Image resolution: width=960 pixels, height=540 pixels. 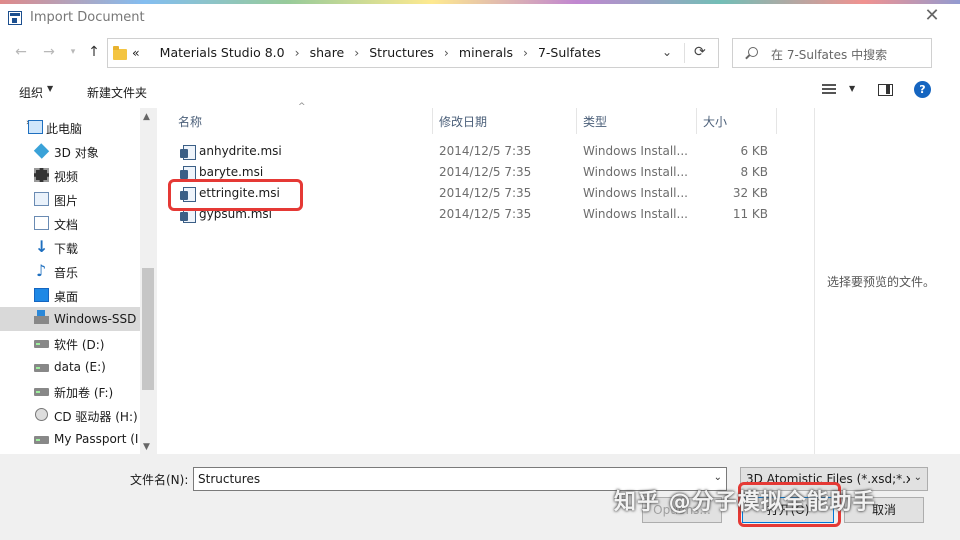 What do you see at coordinates (41, 175) in the screenshot?
I see `video-icon` at bounding box center [41, 175].